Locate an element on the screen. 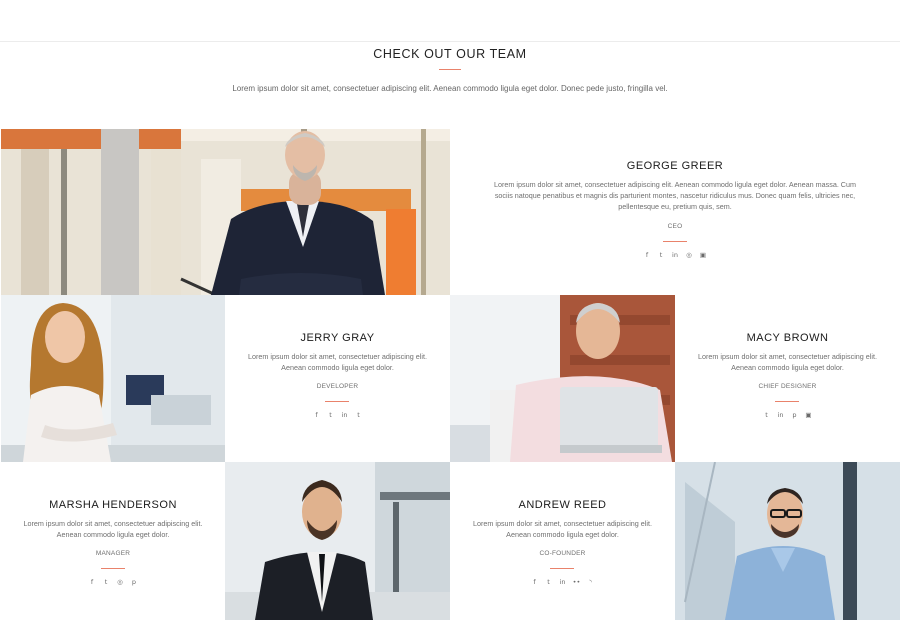 Image resolution: width=900 pixels, height=620 pixels. social-links: t in p ▣ is located at coordinates (787, 415).